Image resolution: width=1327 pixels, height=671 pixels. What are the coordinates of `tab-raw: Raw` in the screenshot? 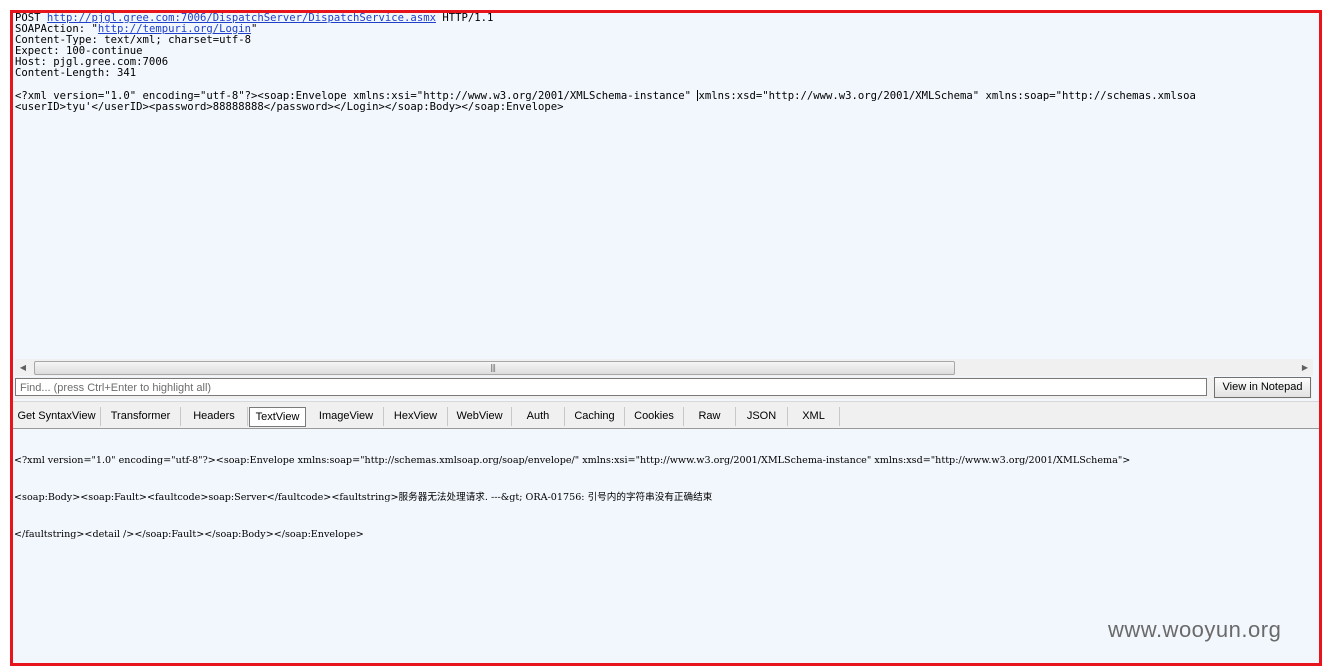 It's located at (710, 416).